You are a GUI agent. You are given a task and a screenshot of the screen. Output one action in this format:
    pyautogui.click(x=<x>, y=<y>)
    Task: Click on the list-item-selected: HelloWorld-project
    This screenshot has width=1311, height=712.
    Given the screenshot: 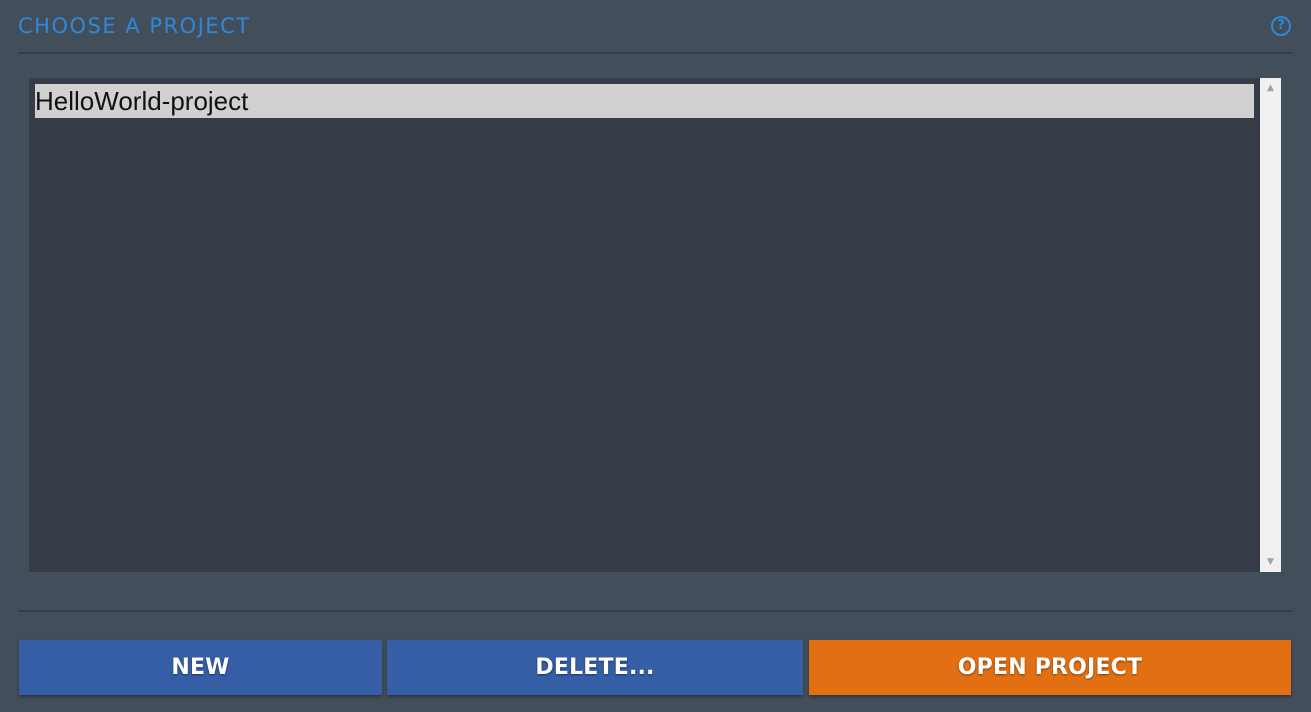 What is the action you would take?
    pyautogui.click(x=644, y=101)
    